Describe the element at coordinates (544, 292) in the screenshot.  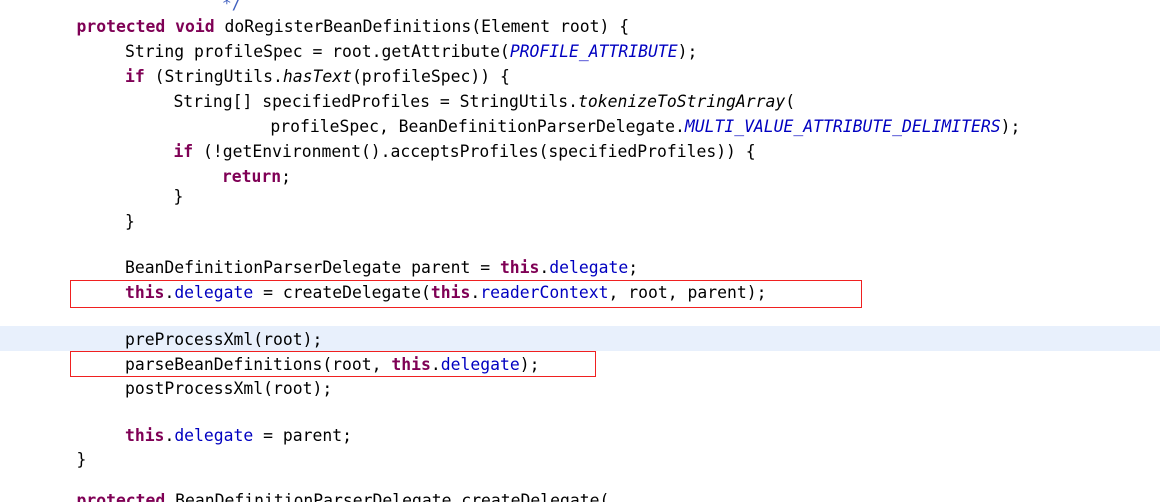
I see `code-token-field: readerContext` at that location.